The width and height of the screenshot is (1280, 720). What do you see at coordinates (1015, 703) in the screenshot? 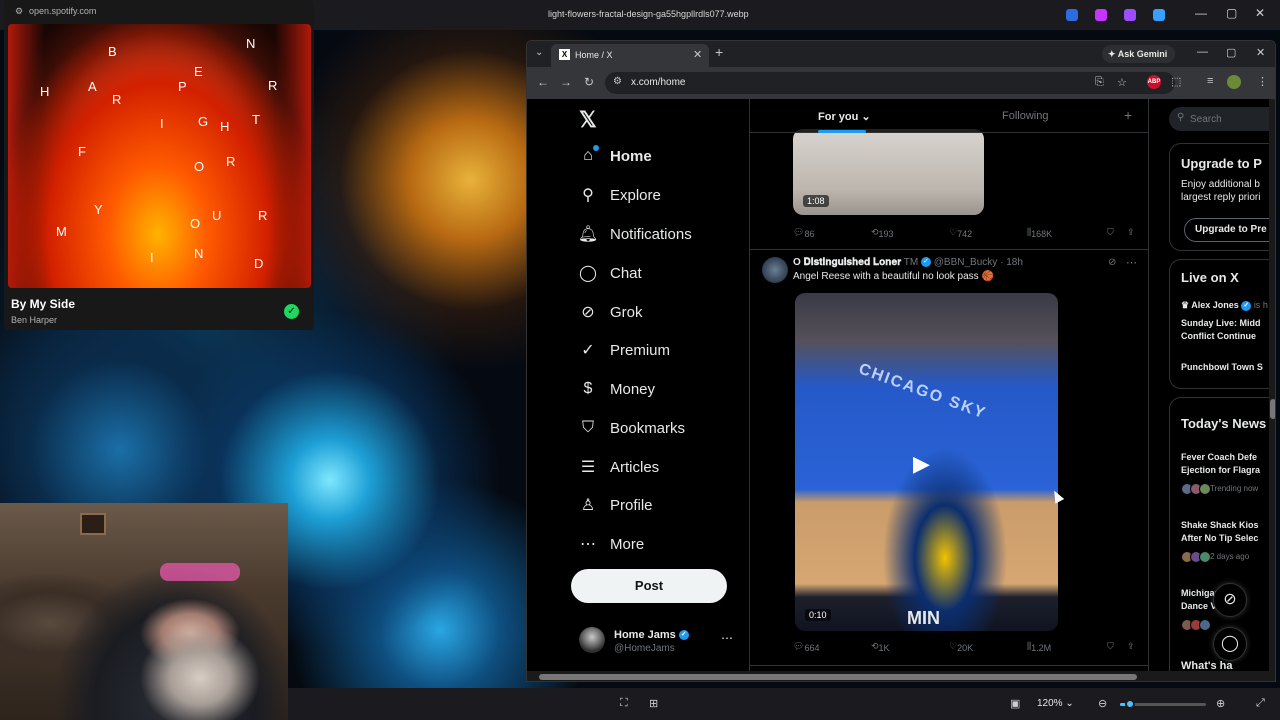
I see `actual-size-icon: ▣` at bounding box center [1015, 703].